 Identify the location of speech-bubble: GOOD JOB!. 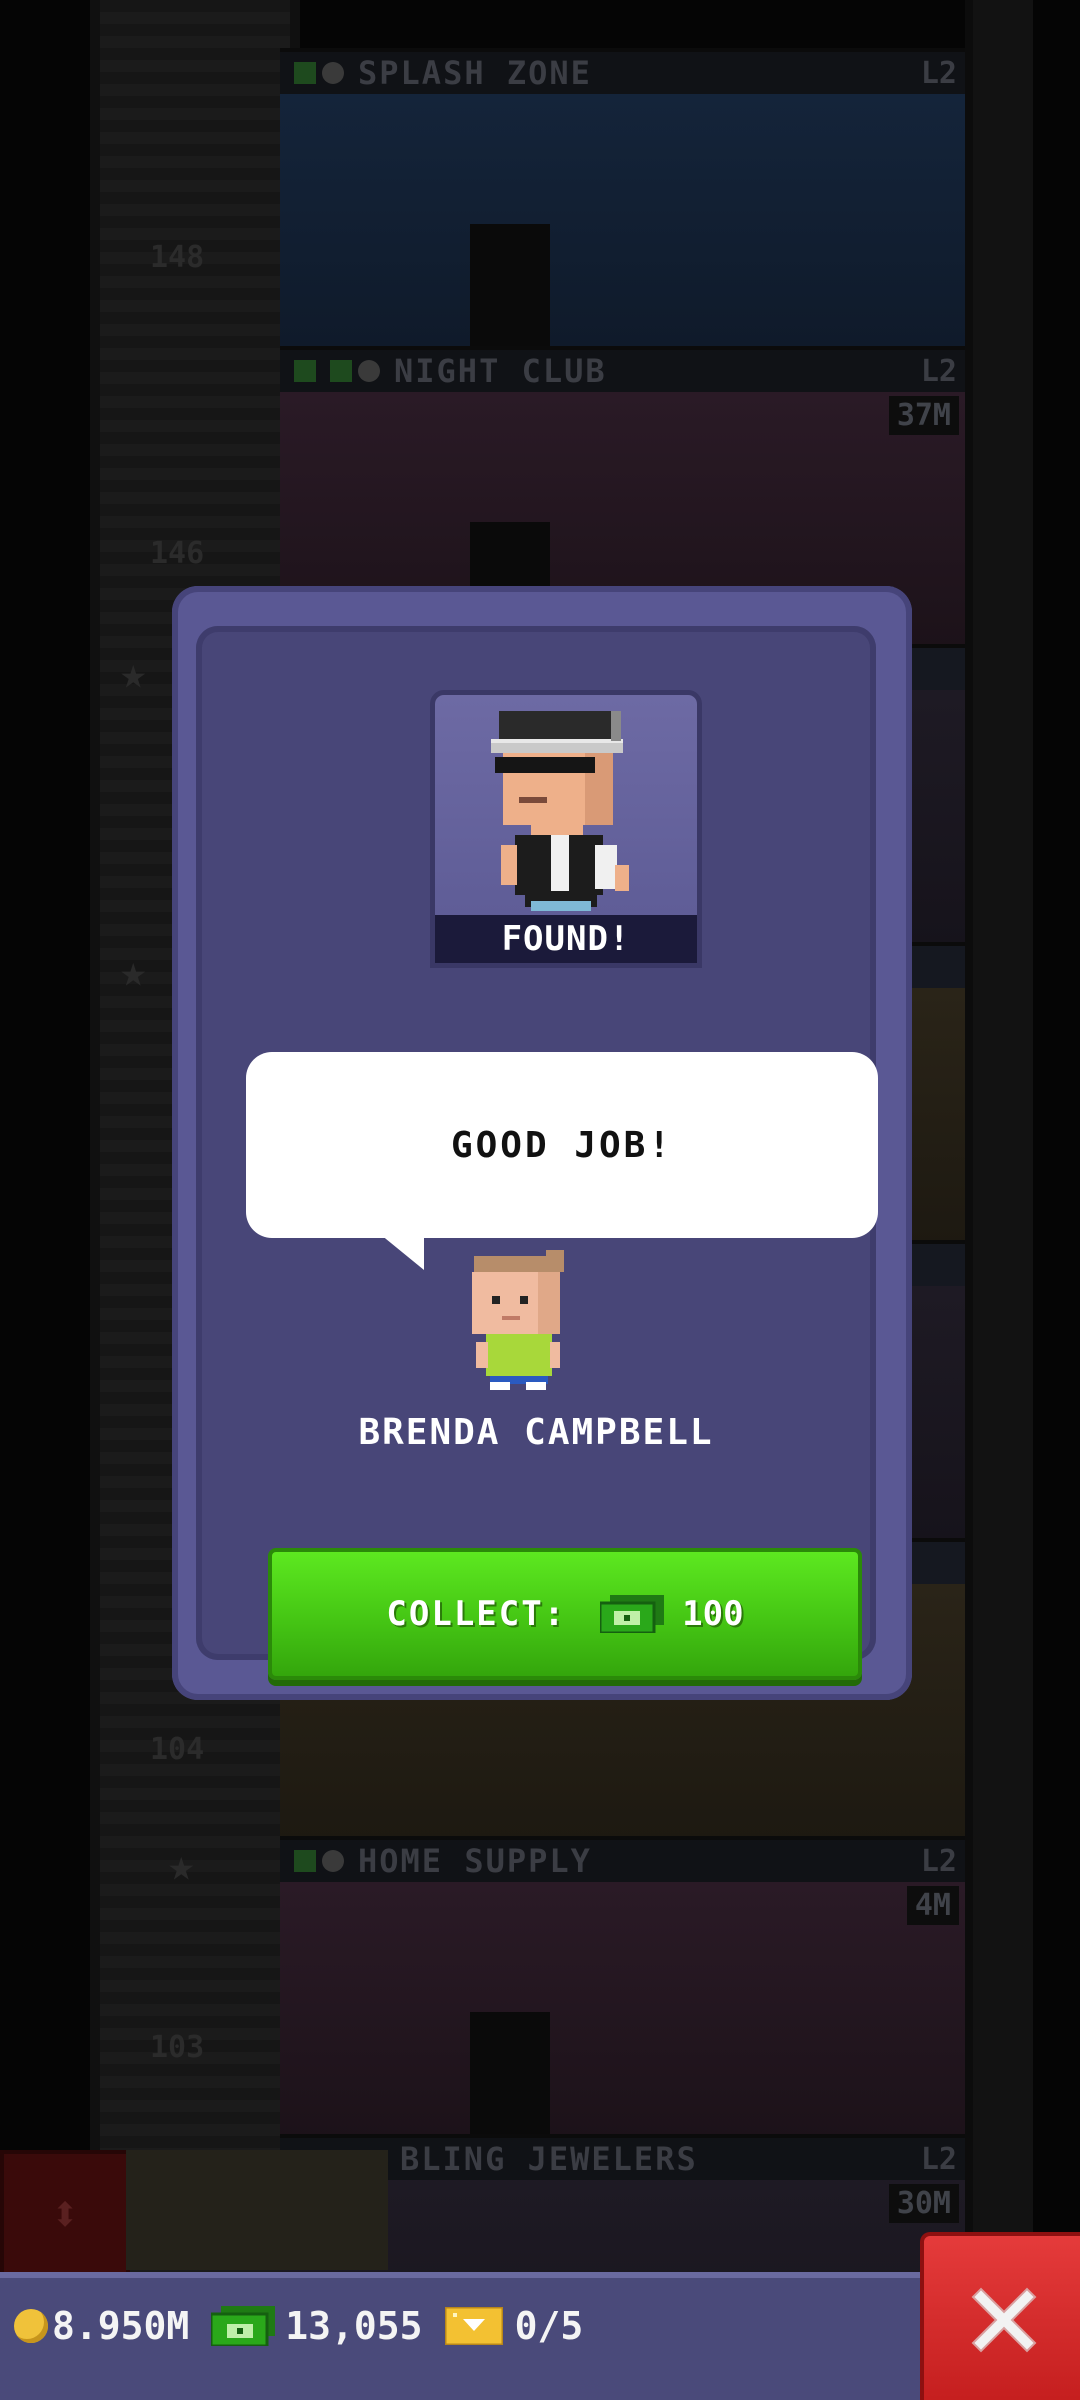
(562, 1145).